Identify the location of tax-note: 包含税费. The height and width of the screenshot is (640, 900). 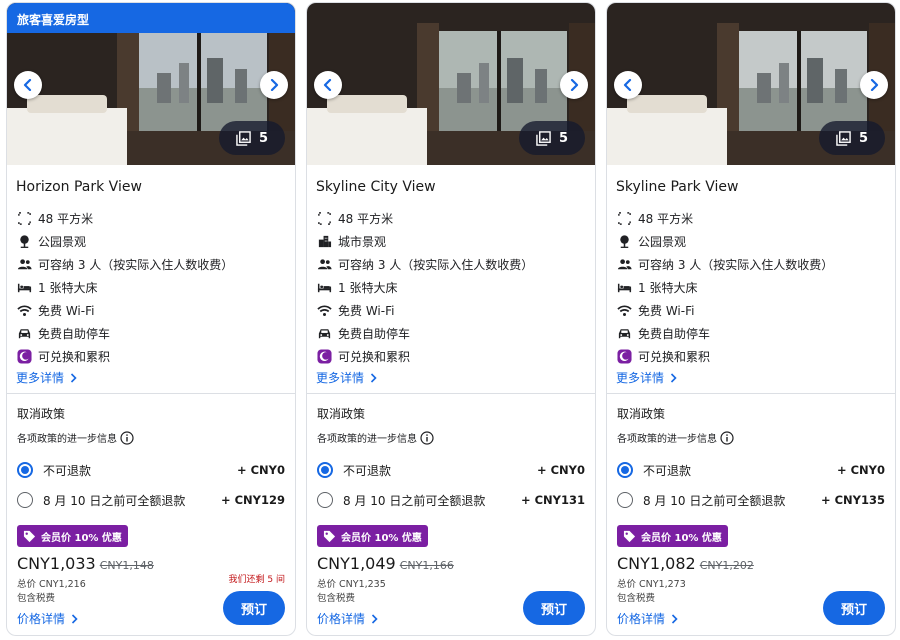
(36, 598).